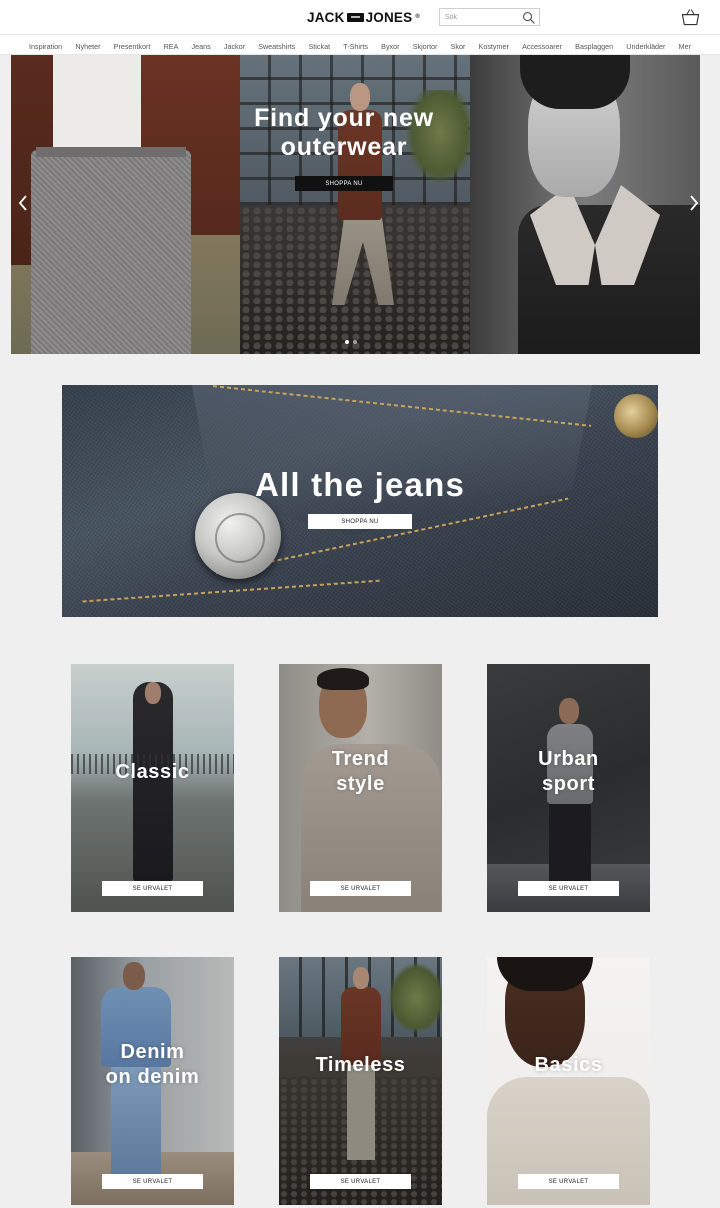 This screenshot has width=720, height=1208. I want to click on tile-title-line-1: Denim, so click(152, 1052).